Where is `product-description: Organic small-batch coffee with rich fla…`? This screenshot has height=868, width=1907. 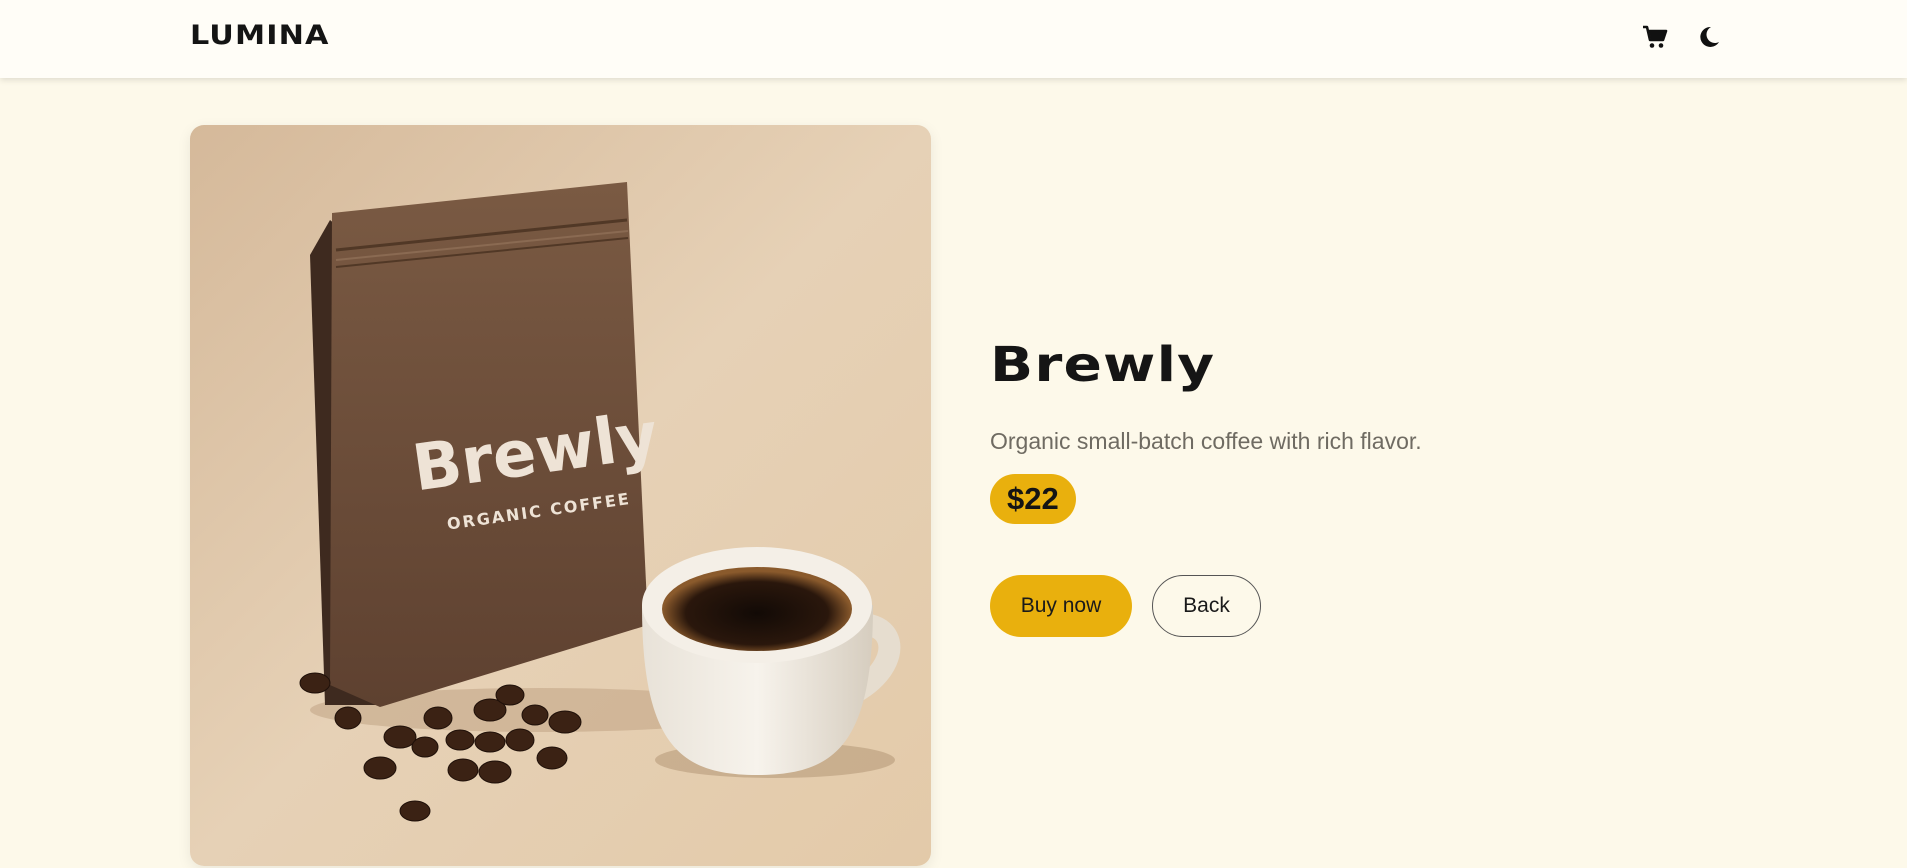 product-description: Organic small-batch coffee with rich fla… is located at coordinates (1206, 441).